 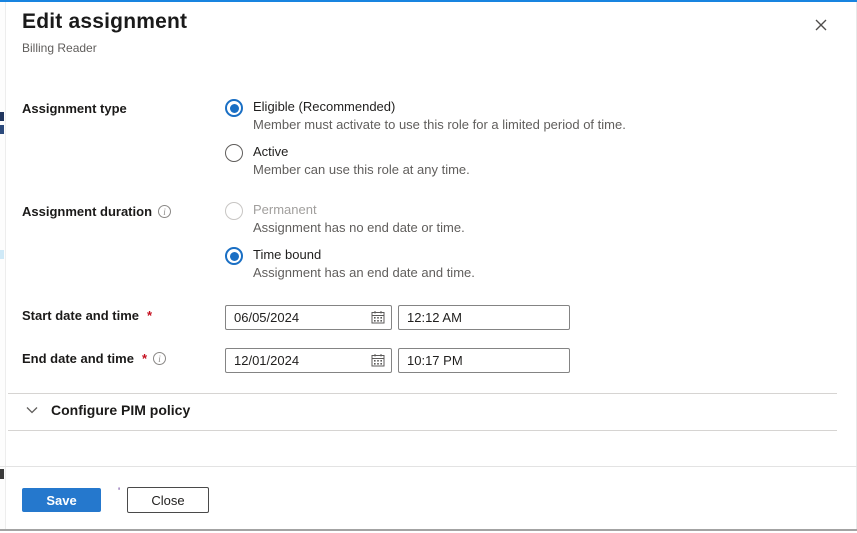 What do you see at coordinates (105, 21) in the screenshot?
I see `page-title: Edit assignment` at bounding box center [105, 21].